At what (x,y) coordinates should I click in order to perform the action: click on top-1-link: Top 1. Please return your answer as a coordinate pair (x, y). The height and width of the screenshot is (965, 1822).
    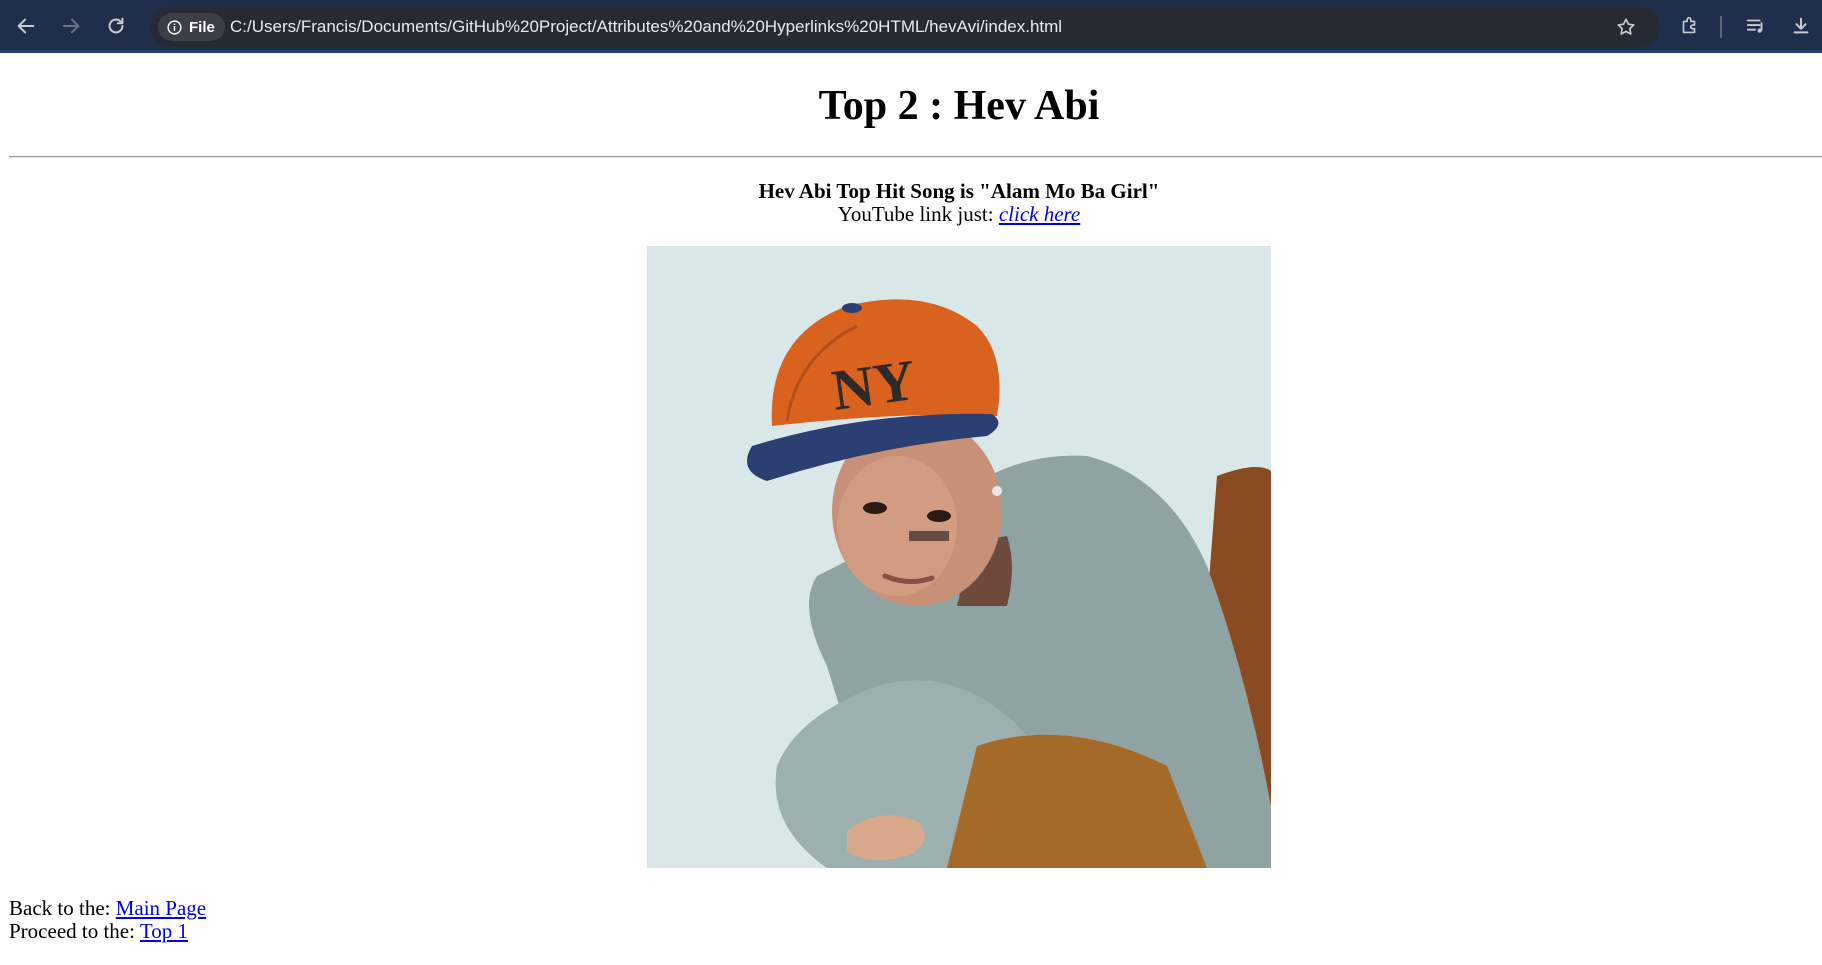
    Looking at the image, I should click on (164, 931).